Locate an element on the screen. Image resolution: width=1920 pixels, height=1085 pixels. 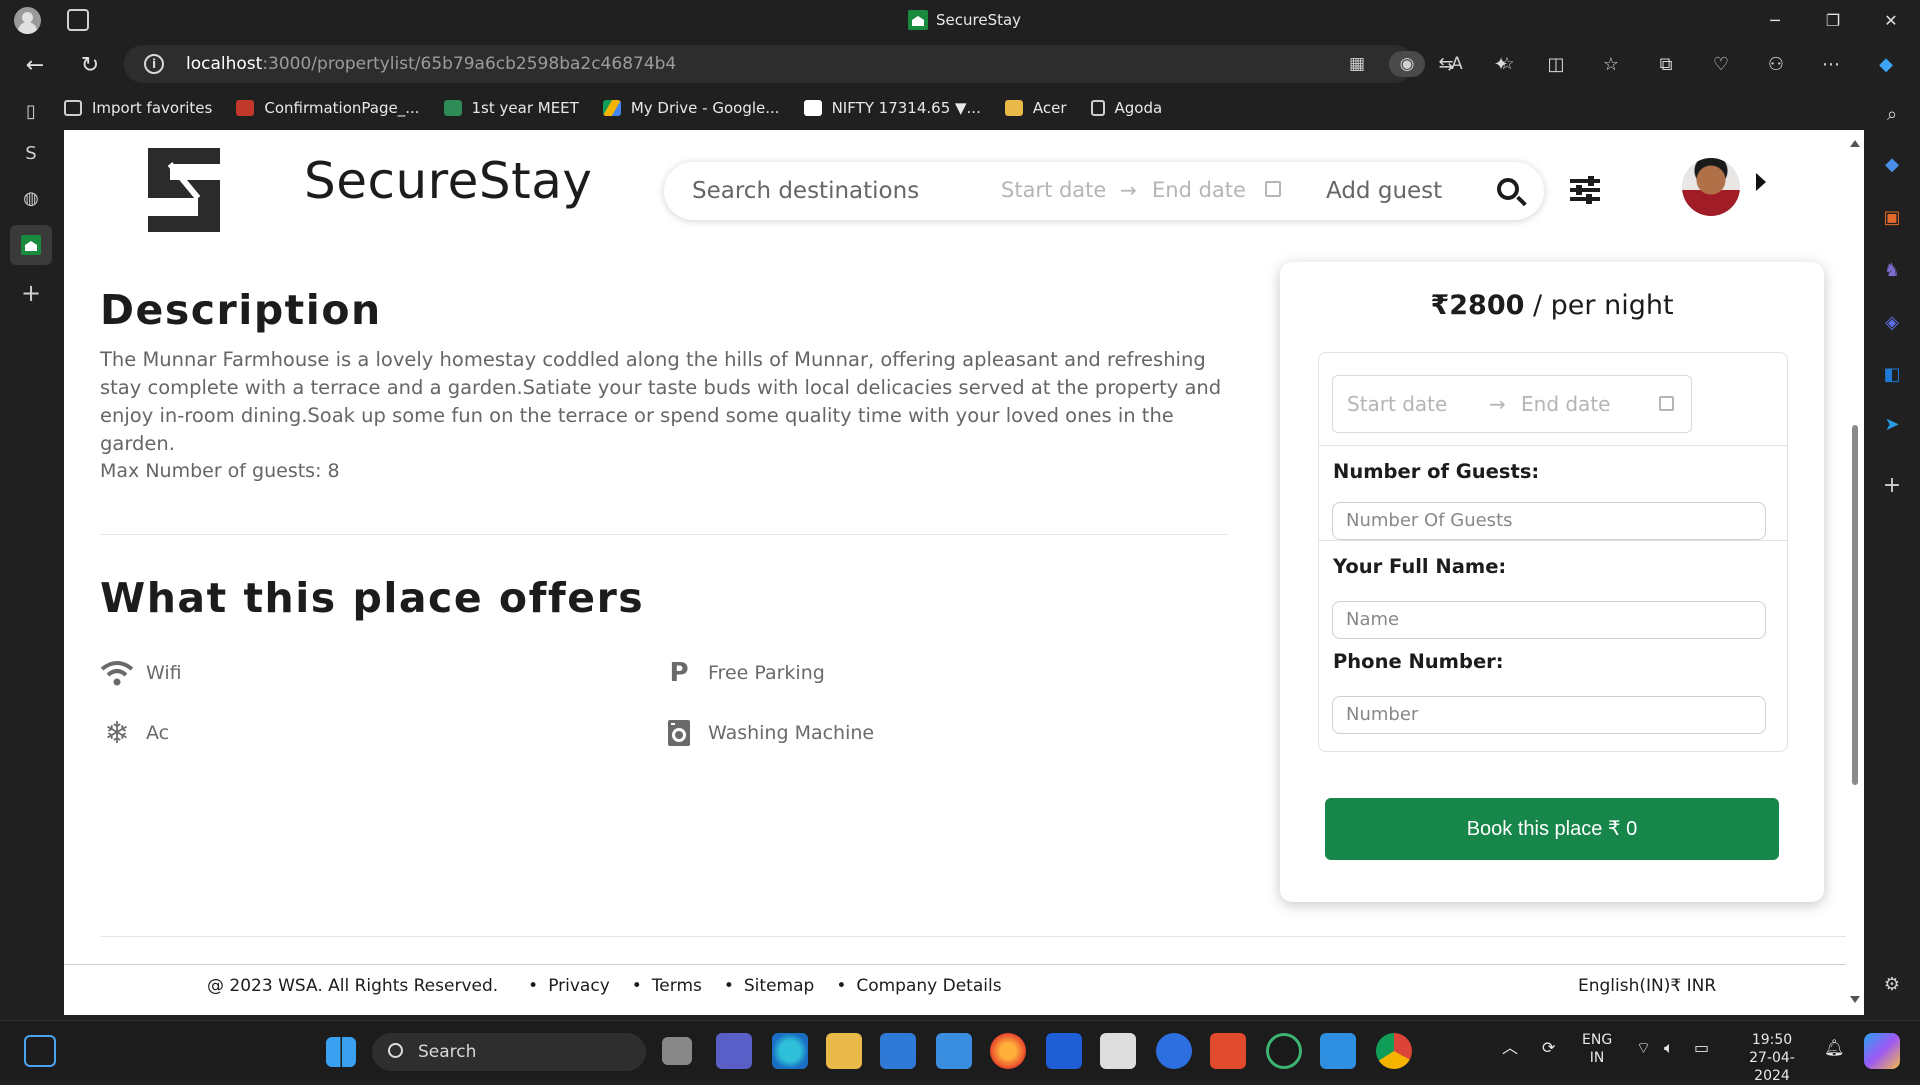
sync-app-icon is located at coordinates (1174, 1051).